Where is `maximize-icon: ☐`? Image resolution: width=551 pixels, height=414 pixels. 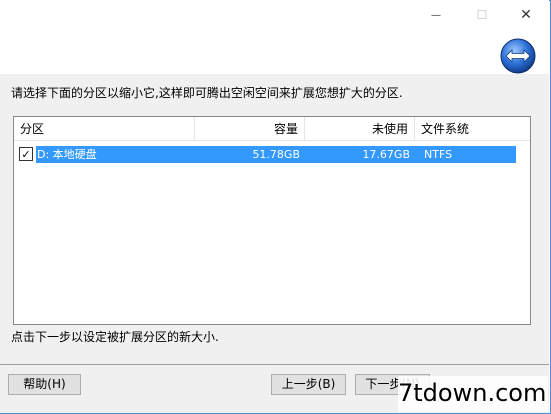 maximize-icon: ☐ is located at coordinates (482, 15).